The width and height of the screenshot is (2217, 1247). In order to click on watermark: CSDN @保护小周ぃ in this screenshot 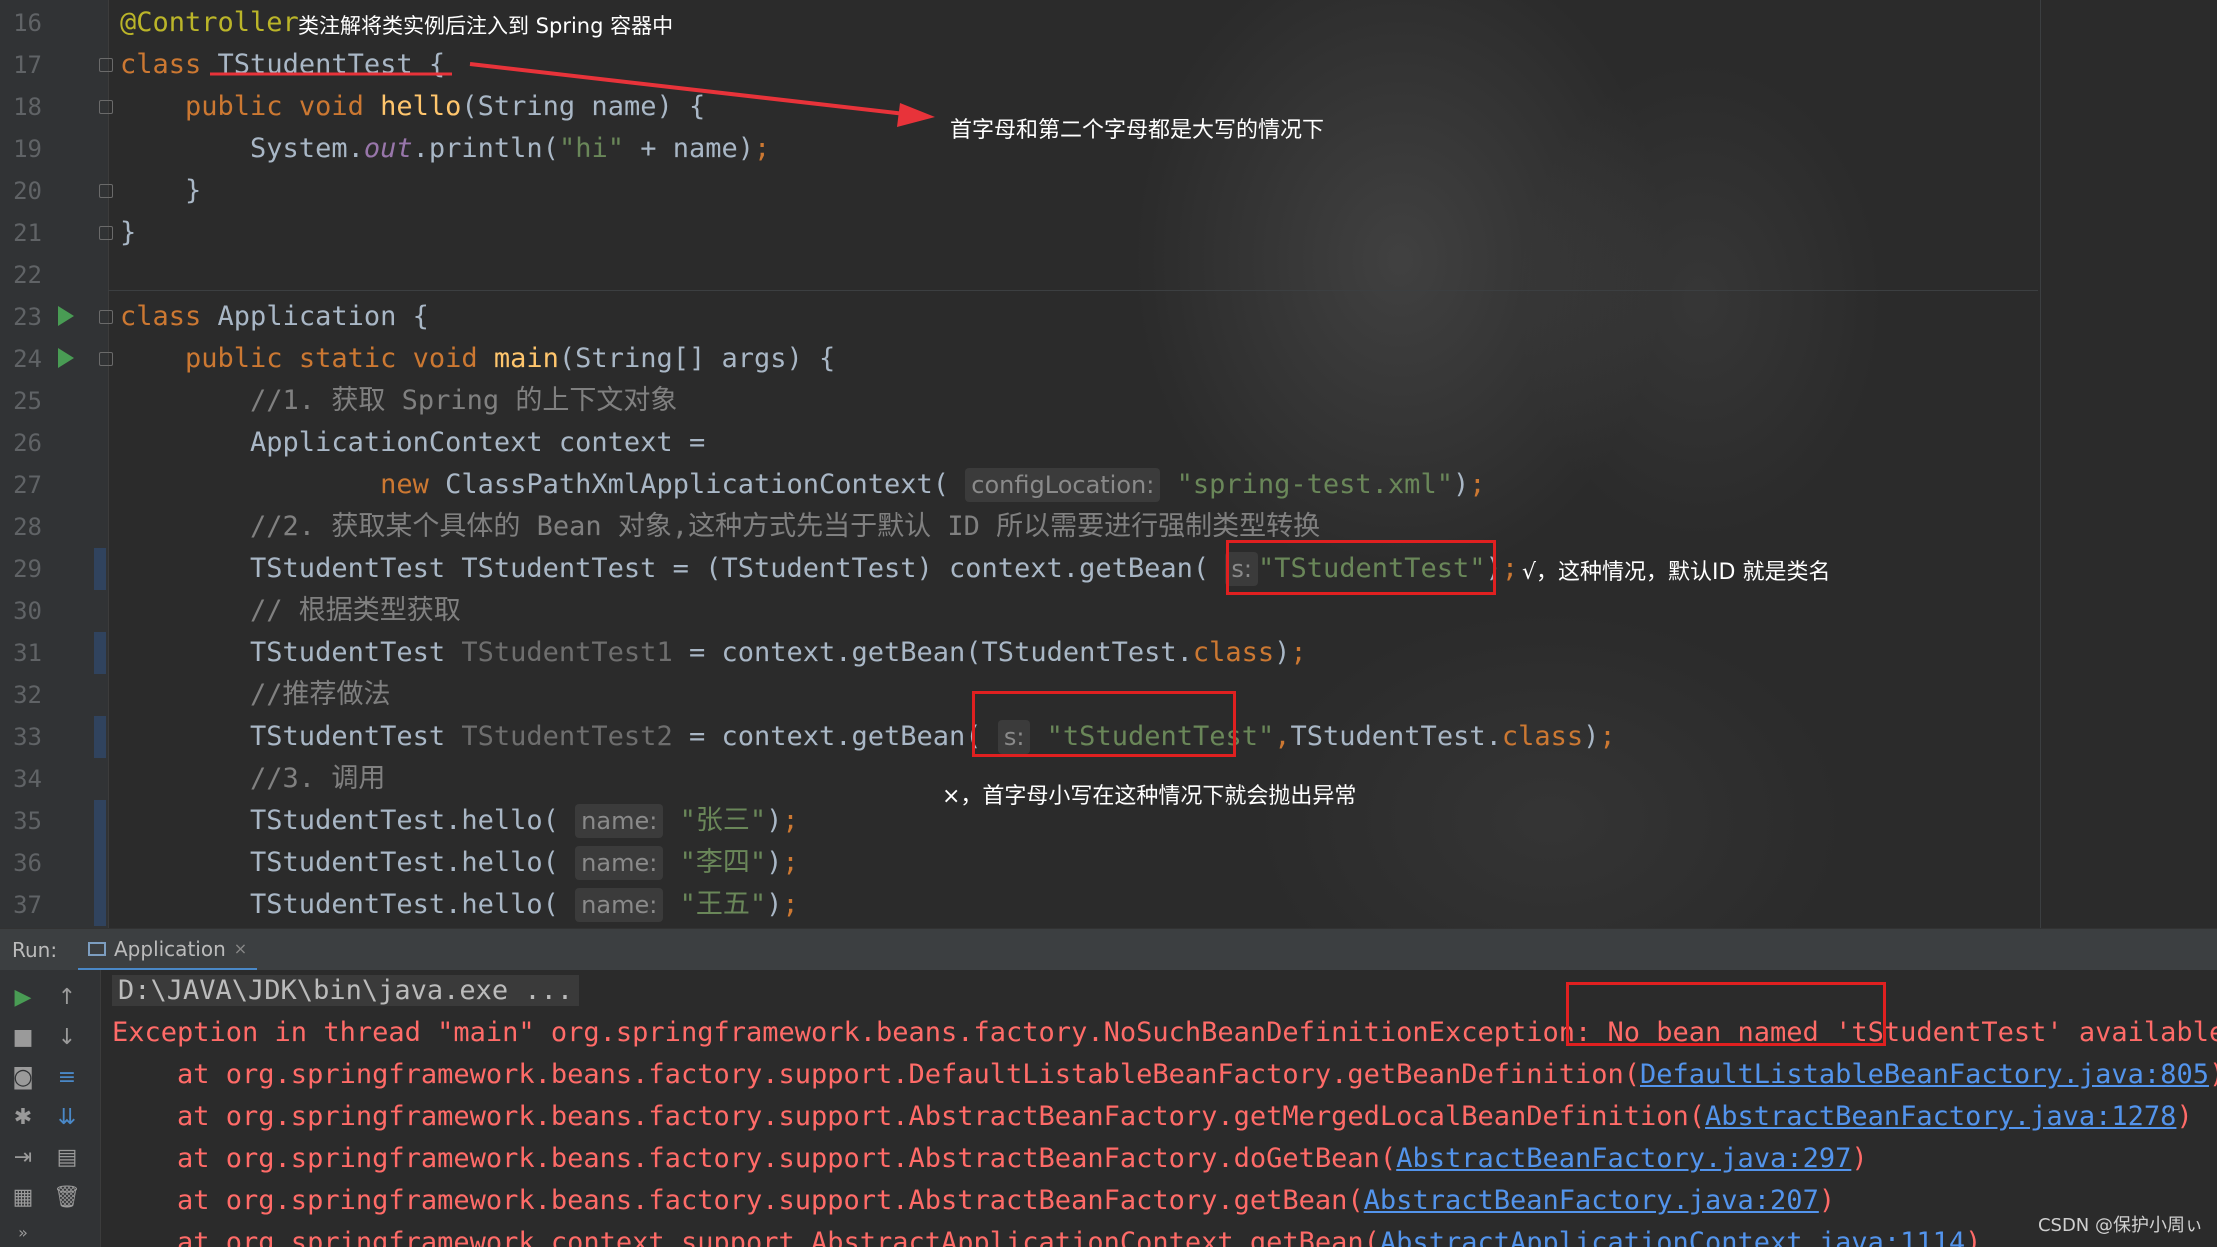, I will do `click(2120, 1225)`.